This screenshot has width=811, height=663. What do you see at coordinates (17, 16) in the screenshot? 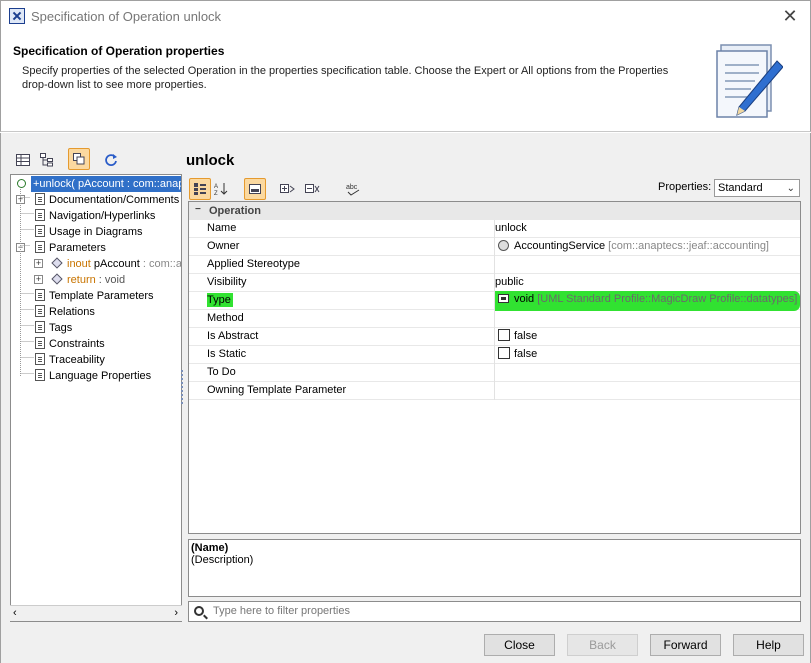
I see `app-logo-icon` at bounding box center [17, 16].